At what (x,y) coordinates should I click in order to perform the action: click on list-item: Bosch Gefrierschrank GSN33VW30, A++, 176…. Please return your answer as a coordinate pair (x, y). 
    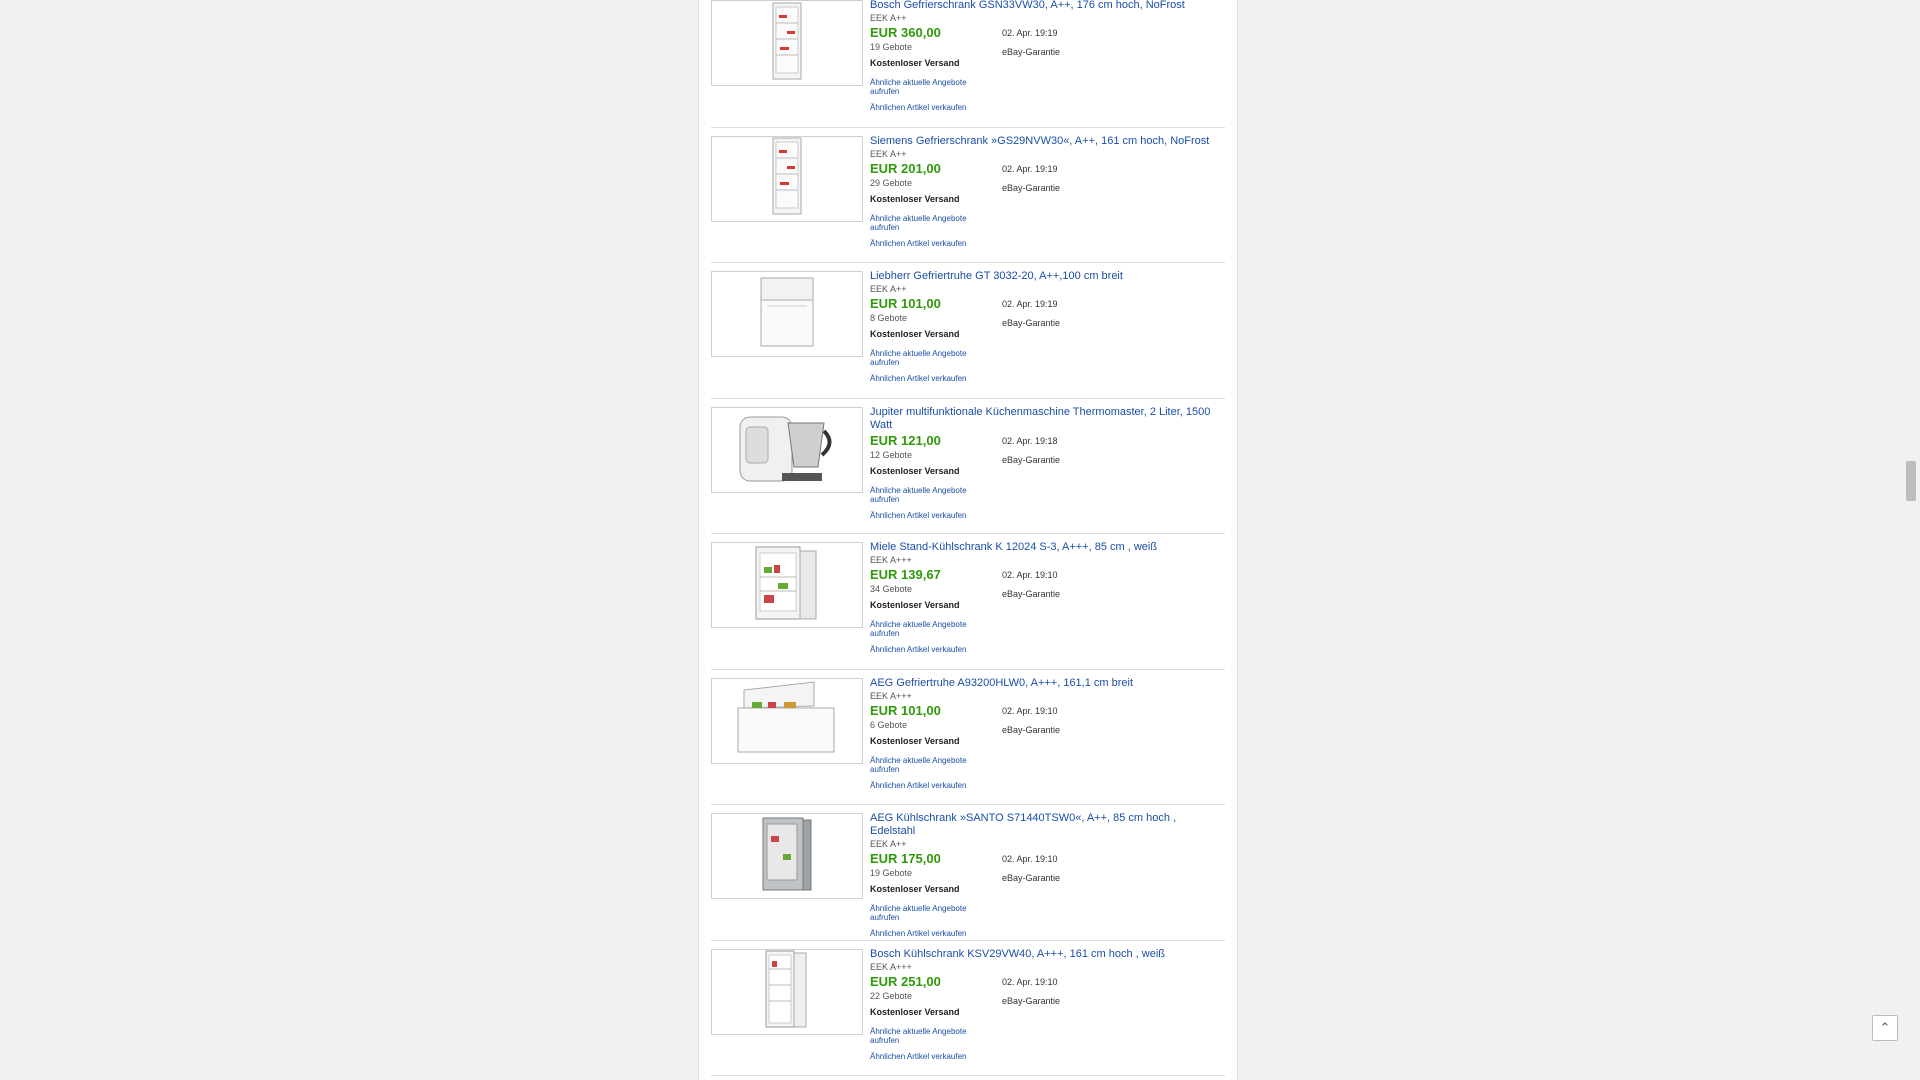
    Looking at the image, I should click on (968, 64).